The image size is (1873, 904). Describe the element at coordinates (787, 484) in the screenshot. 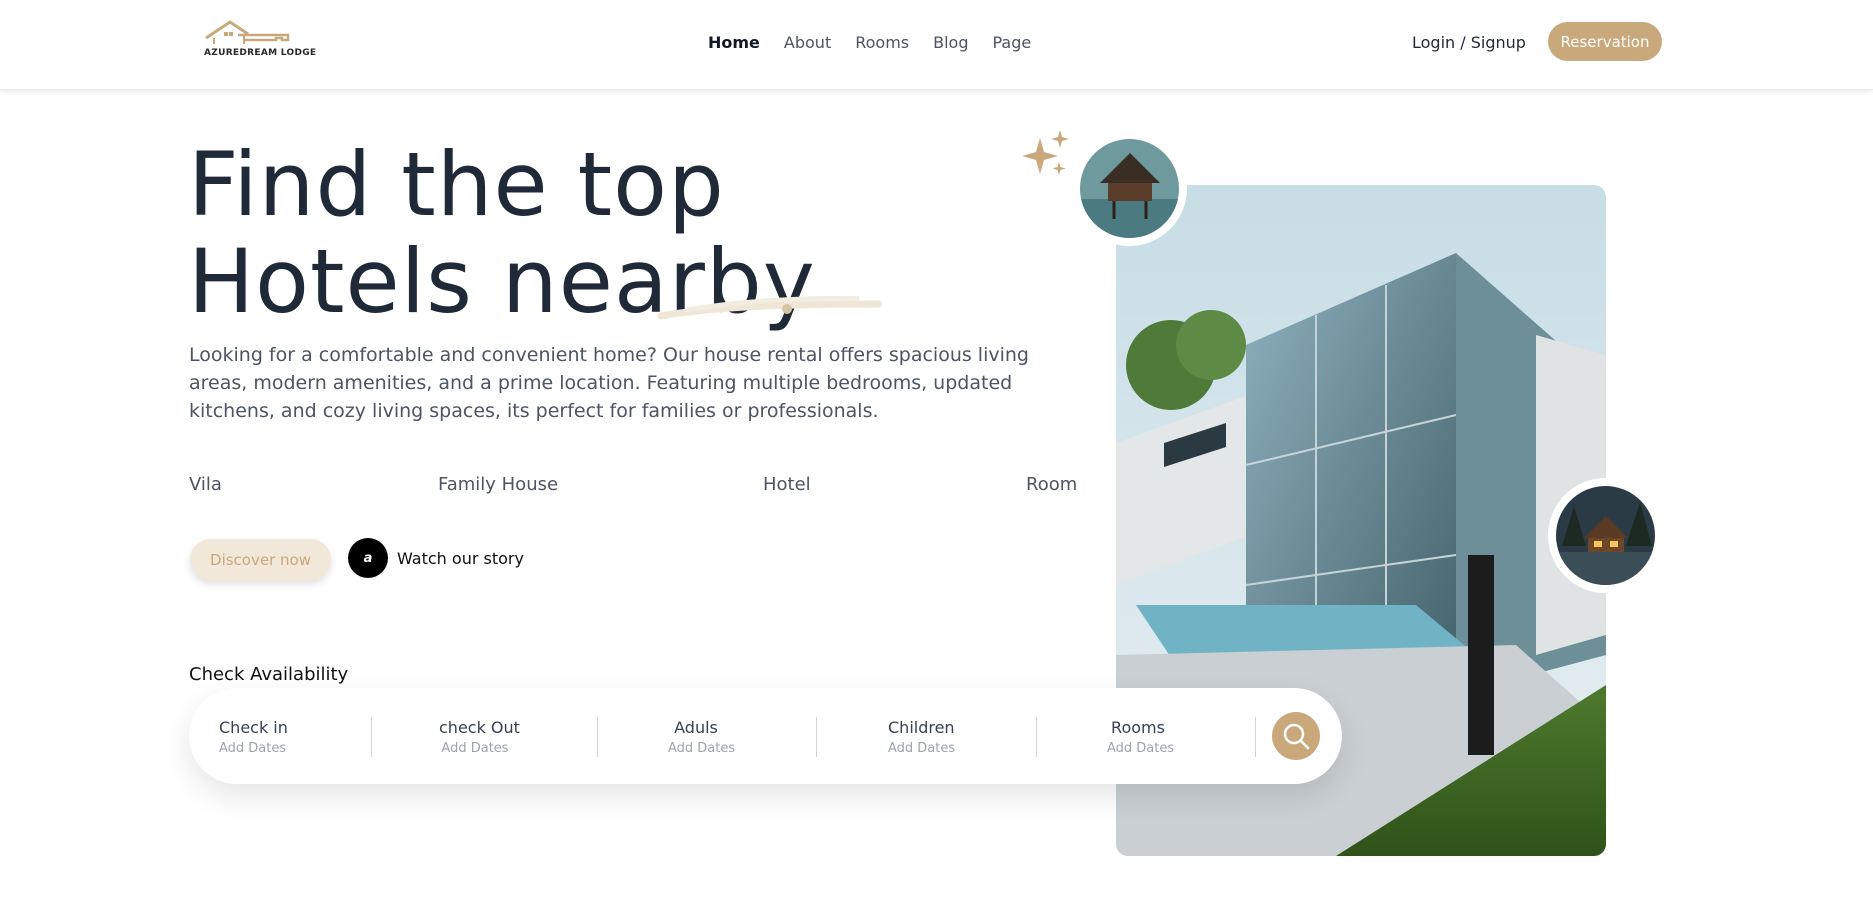

I see `category-hotel: Hotel` at that location.